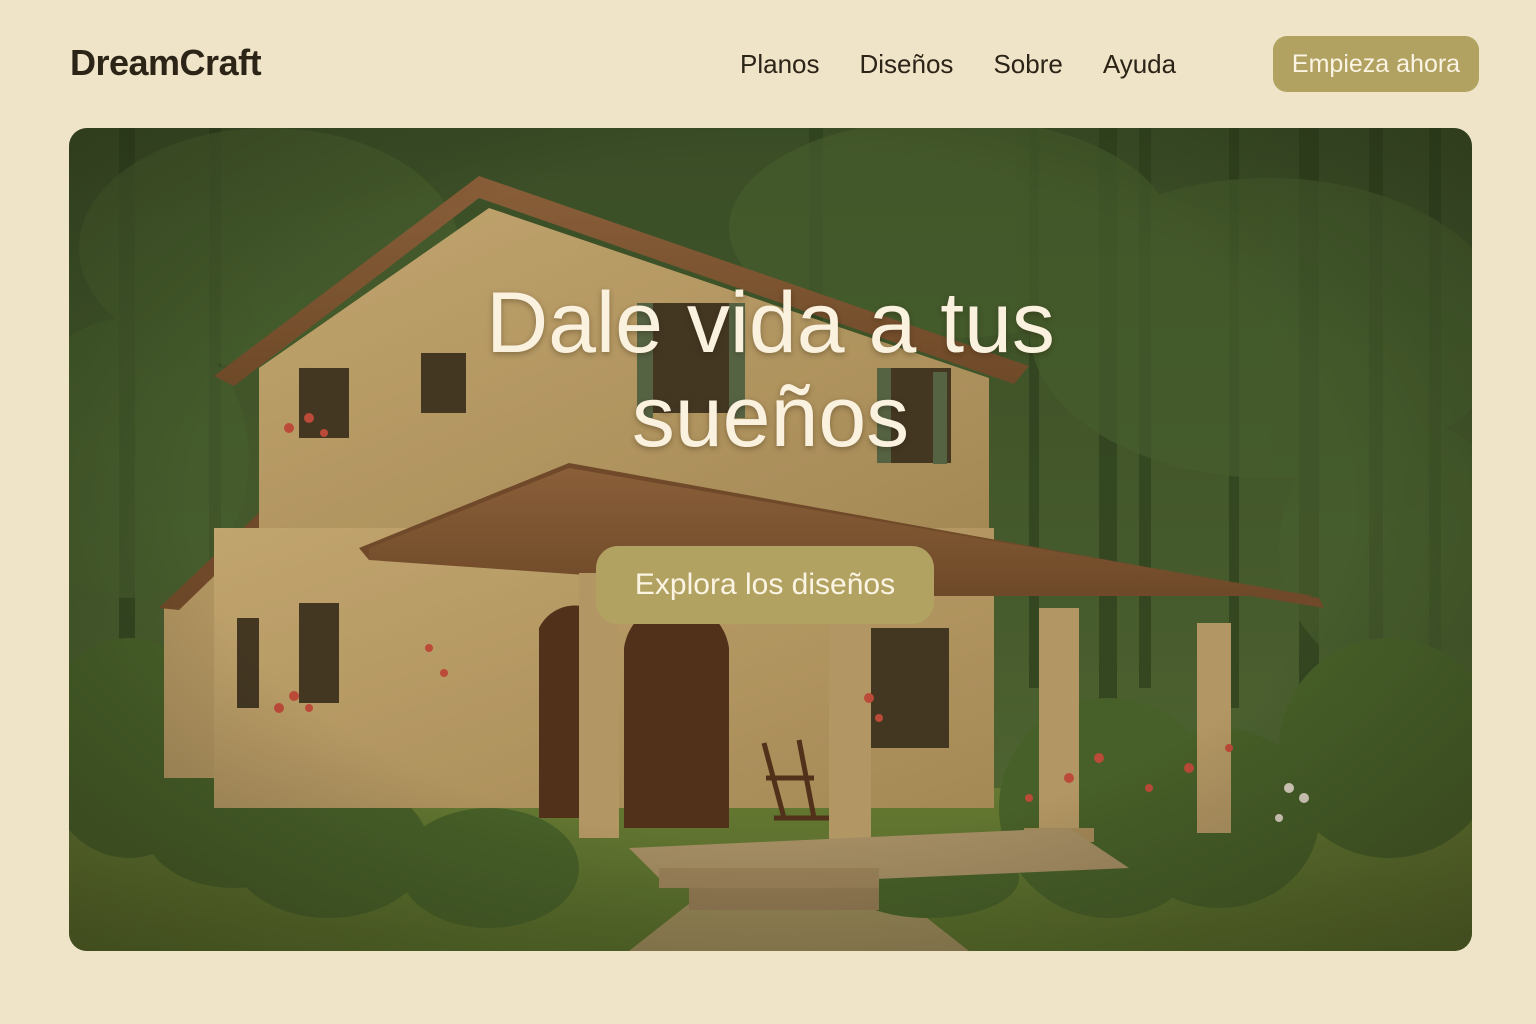  Describe the element at coordinates (978, 64) in the screenshot. I see `main-nav: Planos Diseños Sobre Ayuda` at that location.